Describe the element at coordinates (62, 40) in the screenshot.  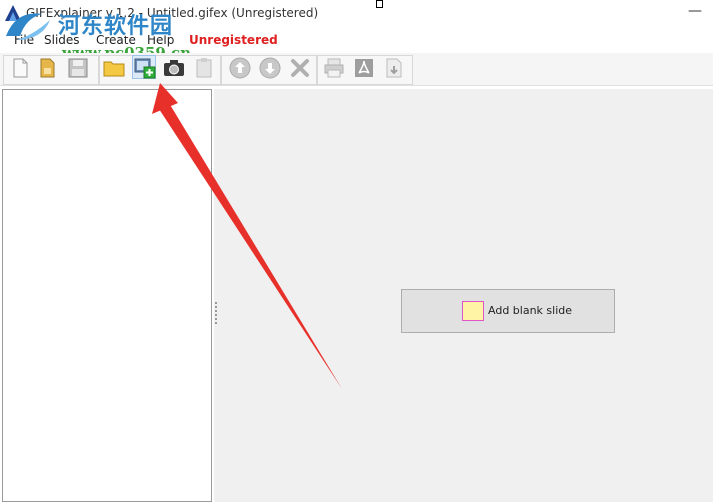
I see `menu-slides: Slides` at that location.